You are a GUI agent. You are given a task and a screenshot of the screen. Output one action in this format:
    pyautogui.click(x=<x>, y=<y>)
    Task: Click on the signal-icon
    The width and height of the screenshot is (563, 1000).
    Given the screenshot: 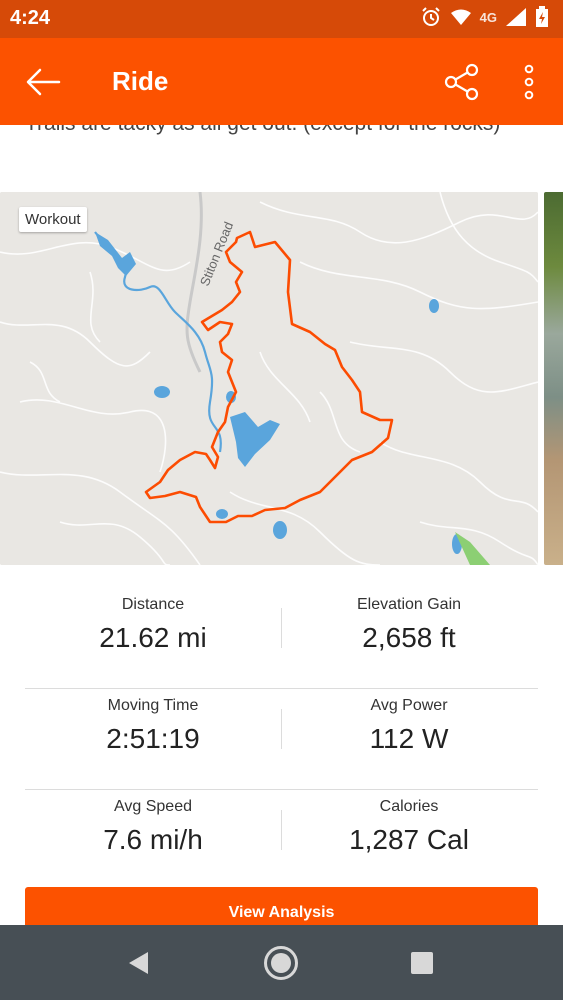 What is the action you would take?
    pyautogui.click(x=516, y=17)
    